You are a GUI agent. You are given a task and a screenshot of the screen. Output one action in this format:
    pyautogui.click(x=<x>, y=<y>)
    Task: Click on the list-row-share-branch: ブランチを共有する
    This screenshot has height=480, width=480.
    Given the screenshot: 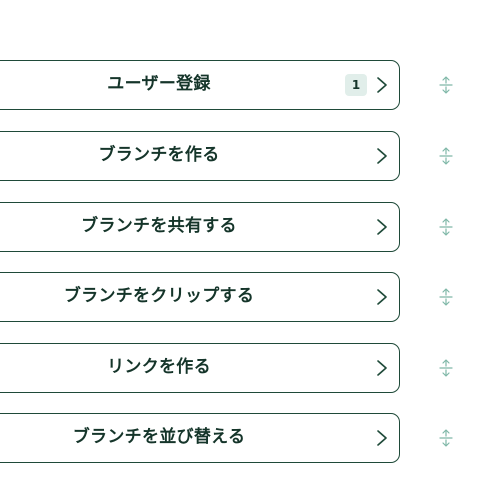 What is the action you would take?
    pyautogui.click(x=240, y=229)
    